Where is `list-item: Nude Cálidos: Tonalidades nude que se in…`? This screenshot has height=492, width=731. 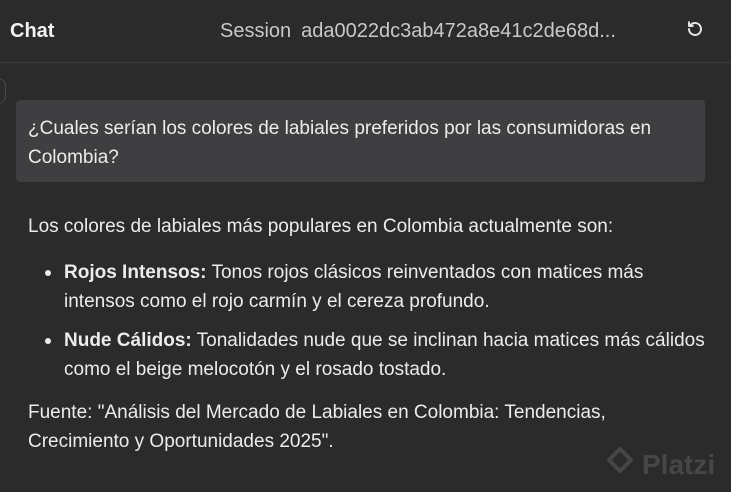
list-item: Nude Cálidos: Tonalidades nude que se in… is located at coordinates (368, 355).